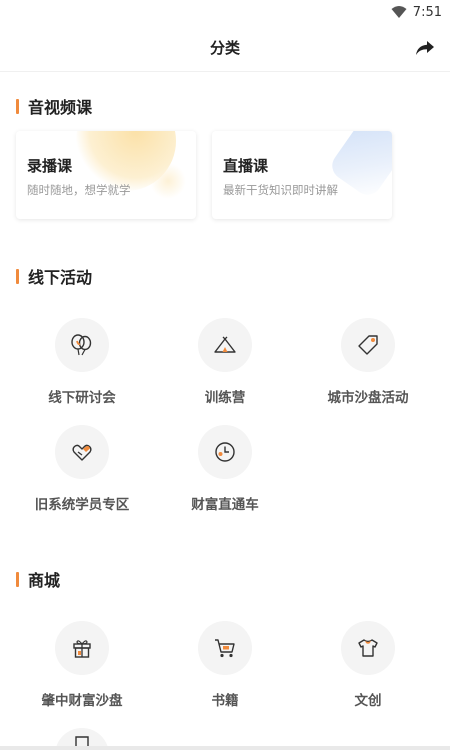  I want to click on mall-item-books: 书籍, so click(225, 671).